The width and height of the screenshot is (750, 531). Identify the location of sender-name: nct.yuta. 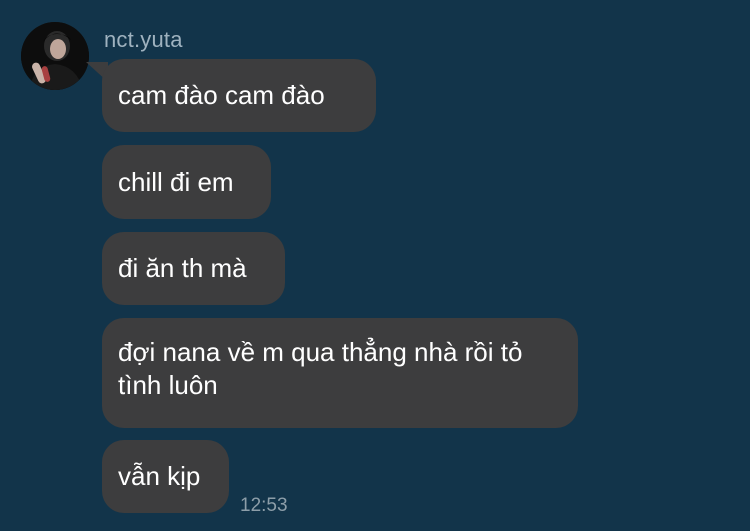
(143, 39).